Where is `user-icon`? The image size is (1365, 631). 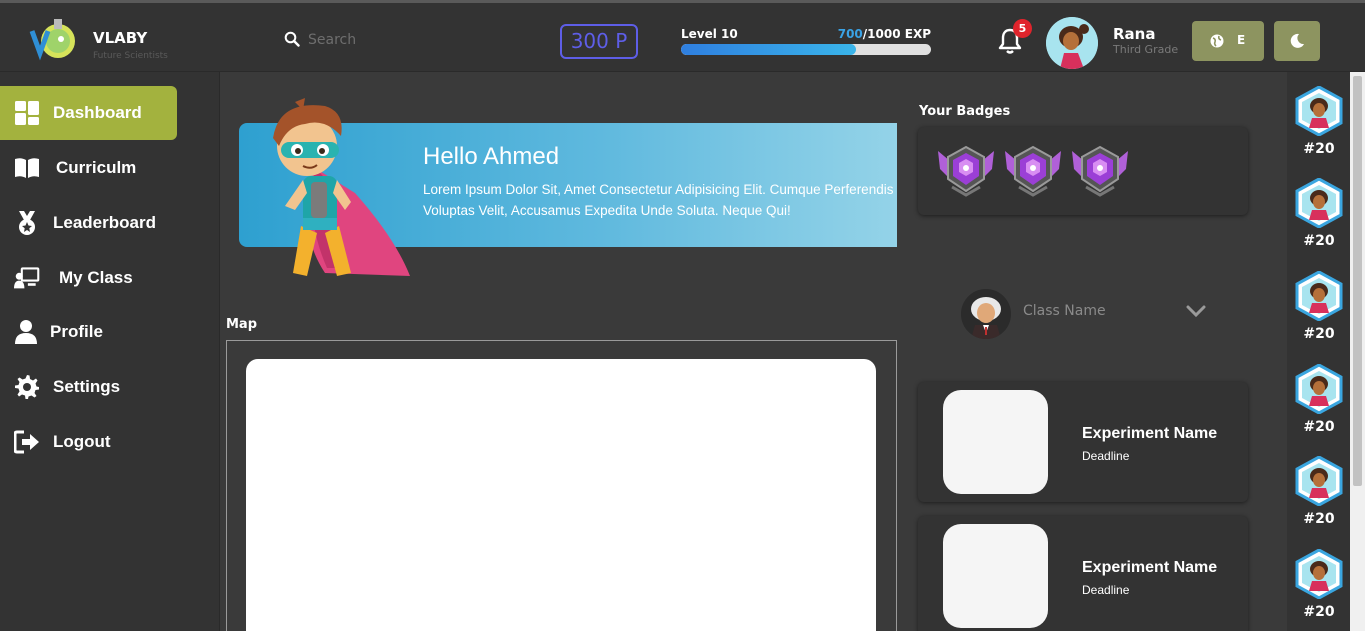
user-icon is located at coordinates (26, 332).